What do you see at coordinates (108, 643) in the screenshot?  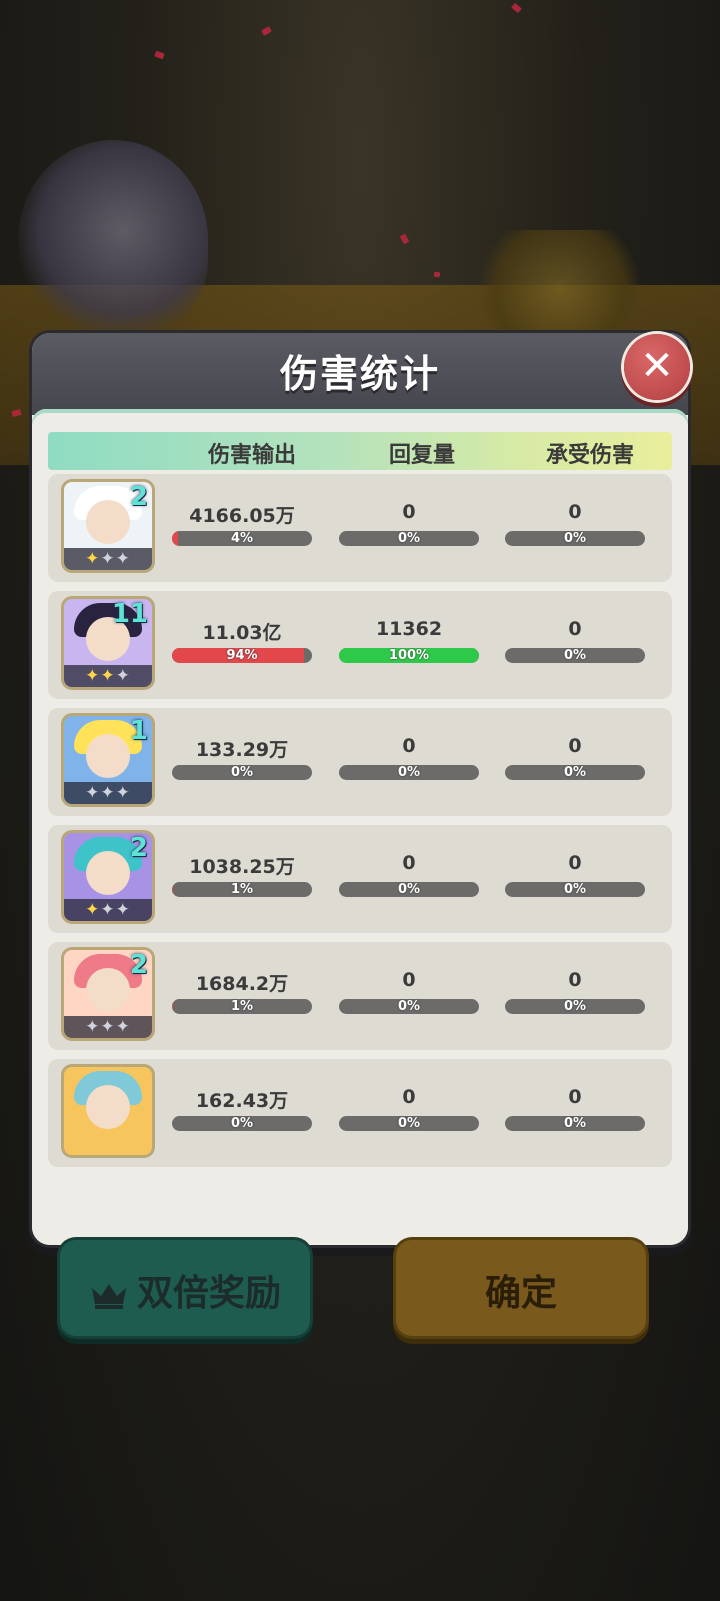 I see `hero-avatar: 11 ✦✦✦` at bounding box center [108, 643].